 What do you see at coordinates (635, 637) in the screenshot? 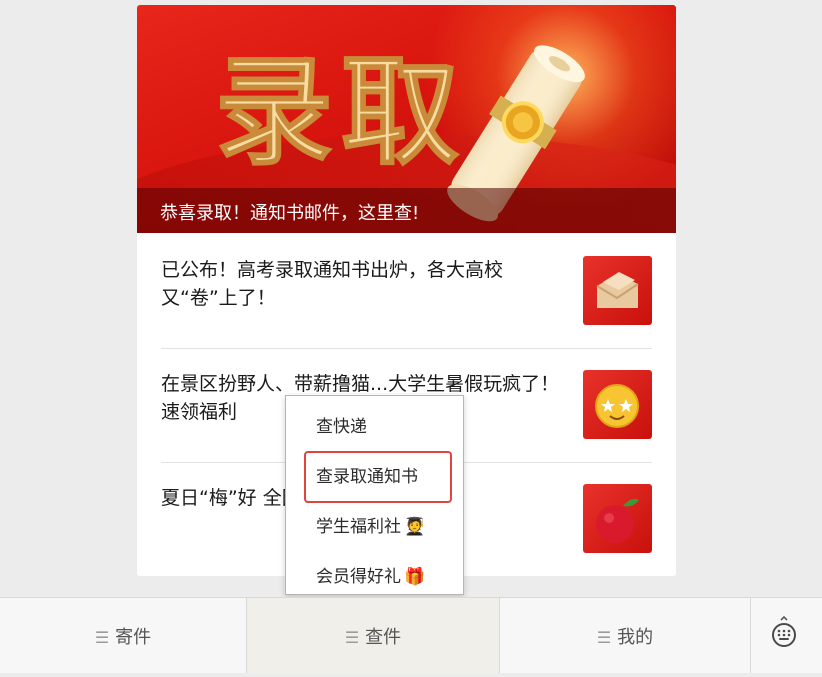
I see `tab-label: 我的` at bounding box center [635, 637].